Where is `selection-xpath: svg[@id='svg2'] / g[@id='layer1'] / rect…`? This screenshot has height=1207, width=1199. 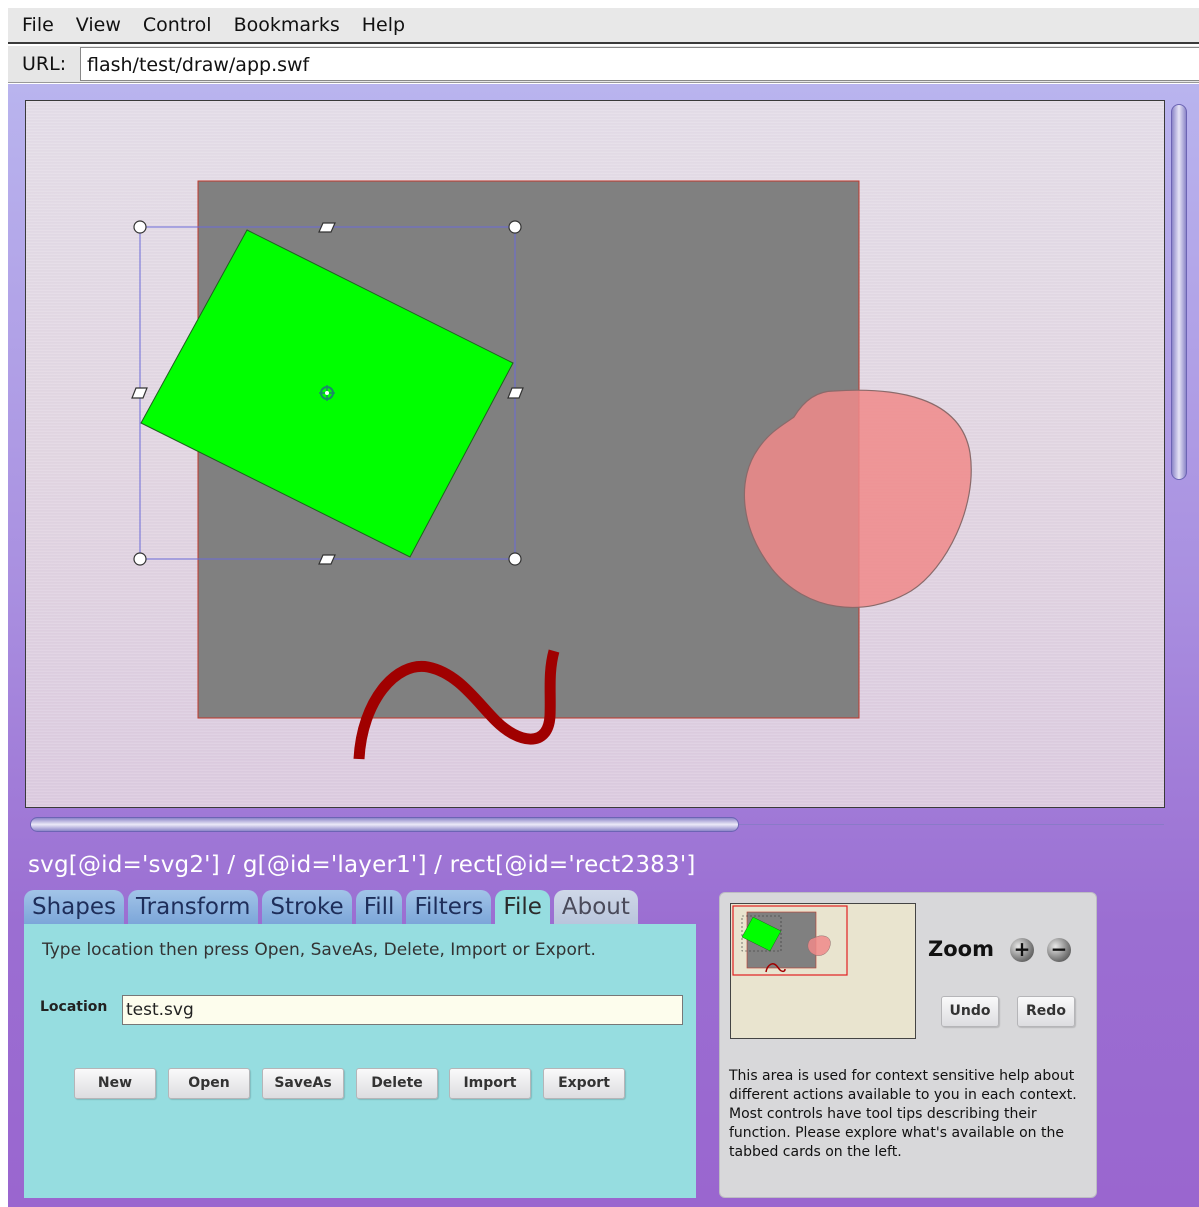 selection-xpath: svg[@id='svg2'] / g[@id='layer1'] / rect… is located at coordinates (362, 865).